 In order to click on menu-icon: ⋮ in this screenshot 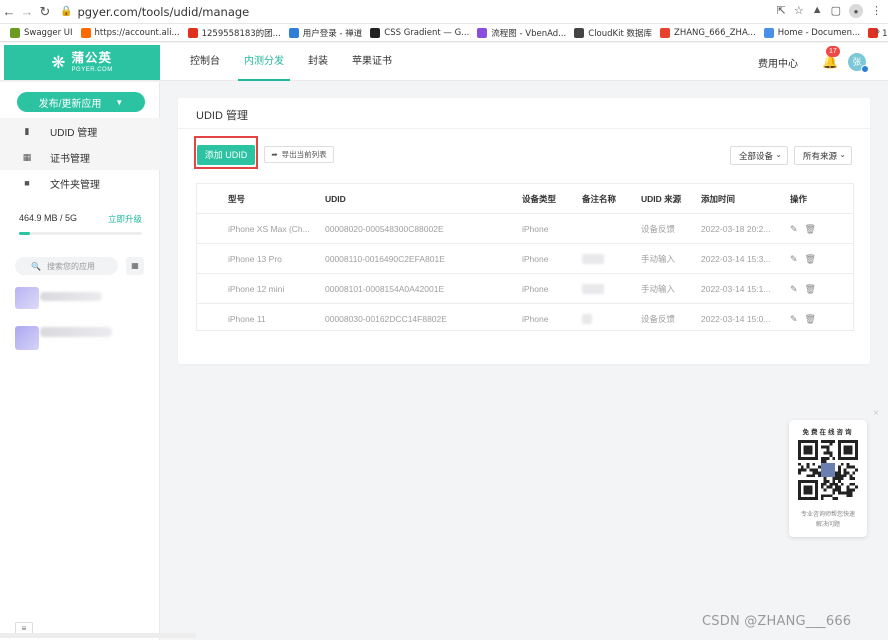, I will do `click(876, 11)`.